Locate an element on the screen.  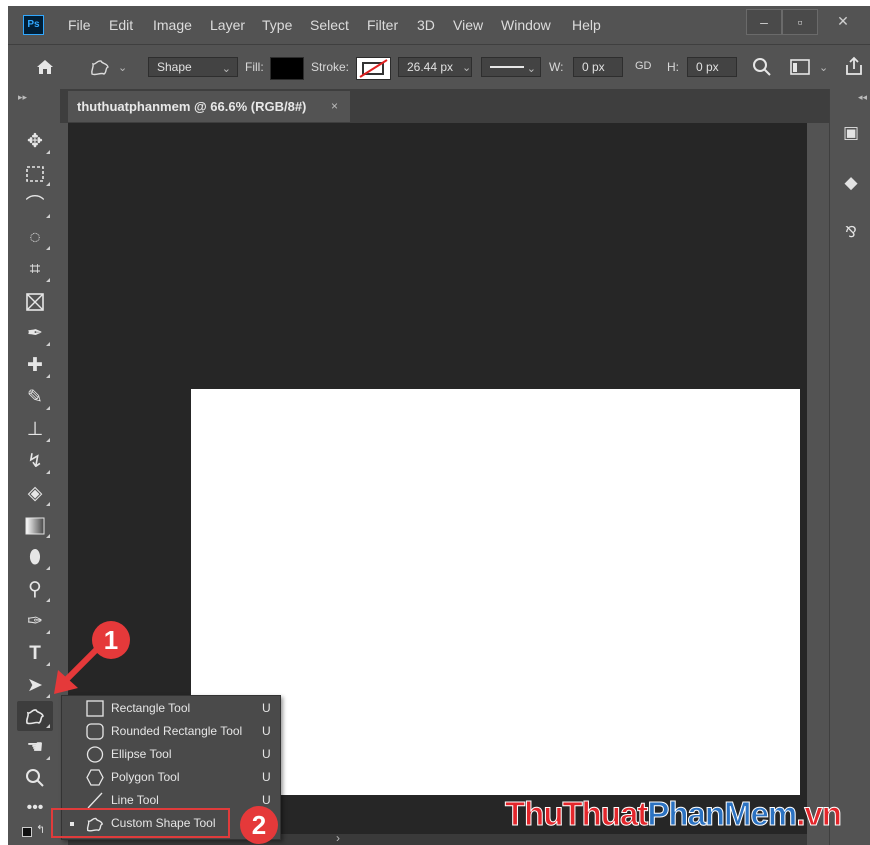
workspace-icon is located at coordinates (800, 67).